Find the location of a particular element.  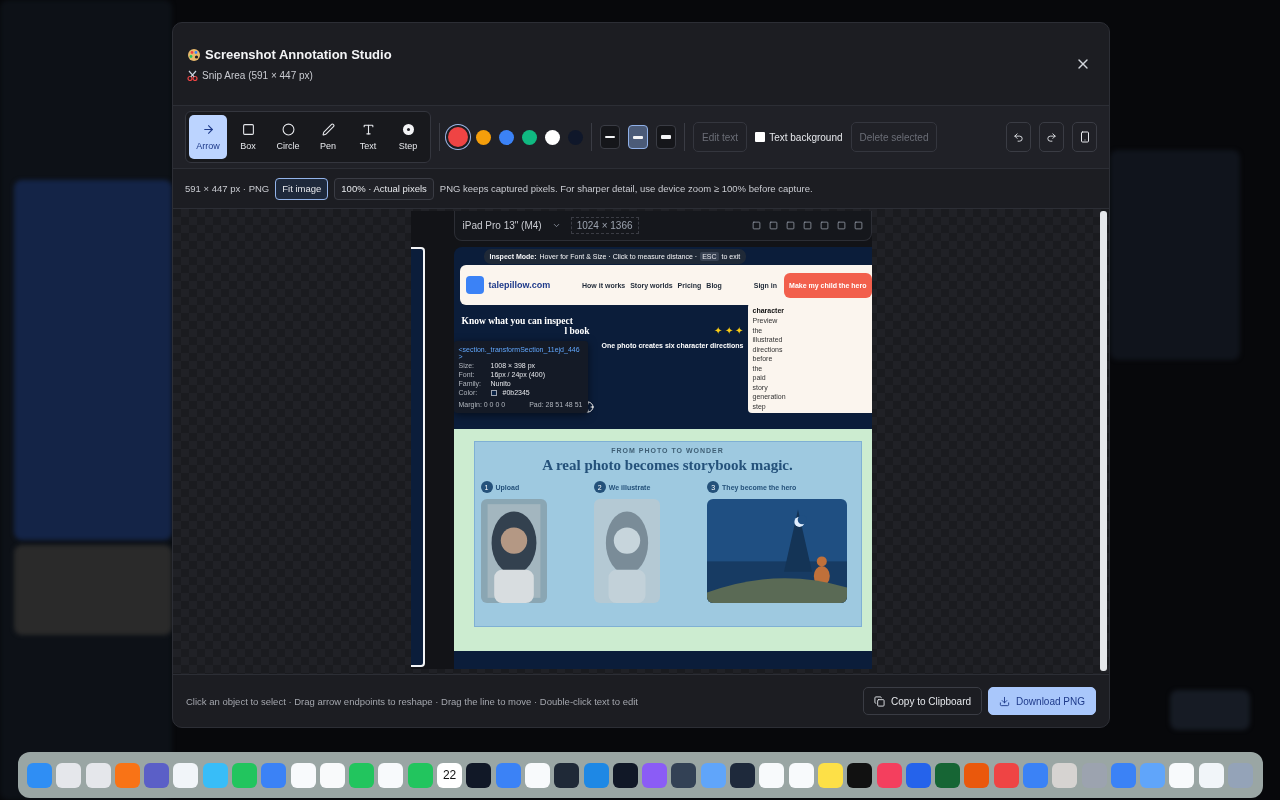

tool-button: Text is located at coordinates (368, 137).